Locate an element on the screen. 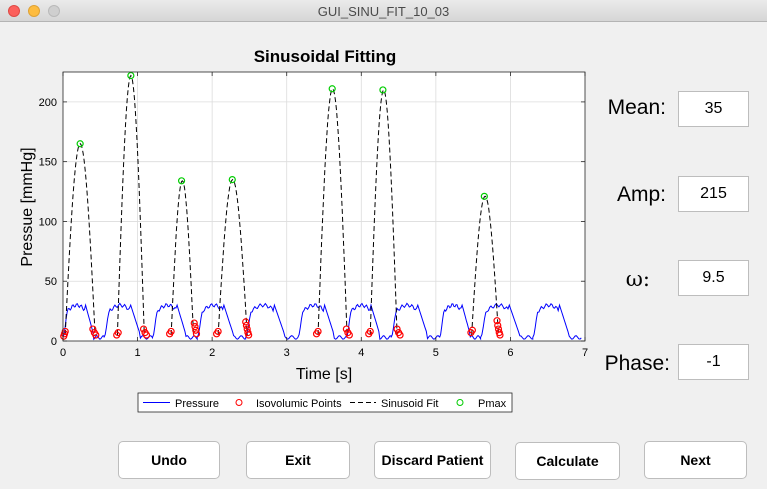 This screenshot has height=489, width=767. mean-label: Mean: is located at coordinates (636, 107).